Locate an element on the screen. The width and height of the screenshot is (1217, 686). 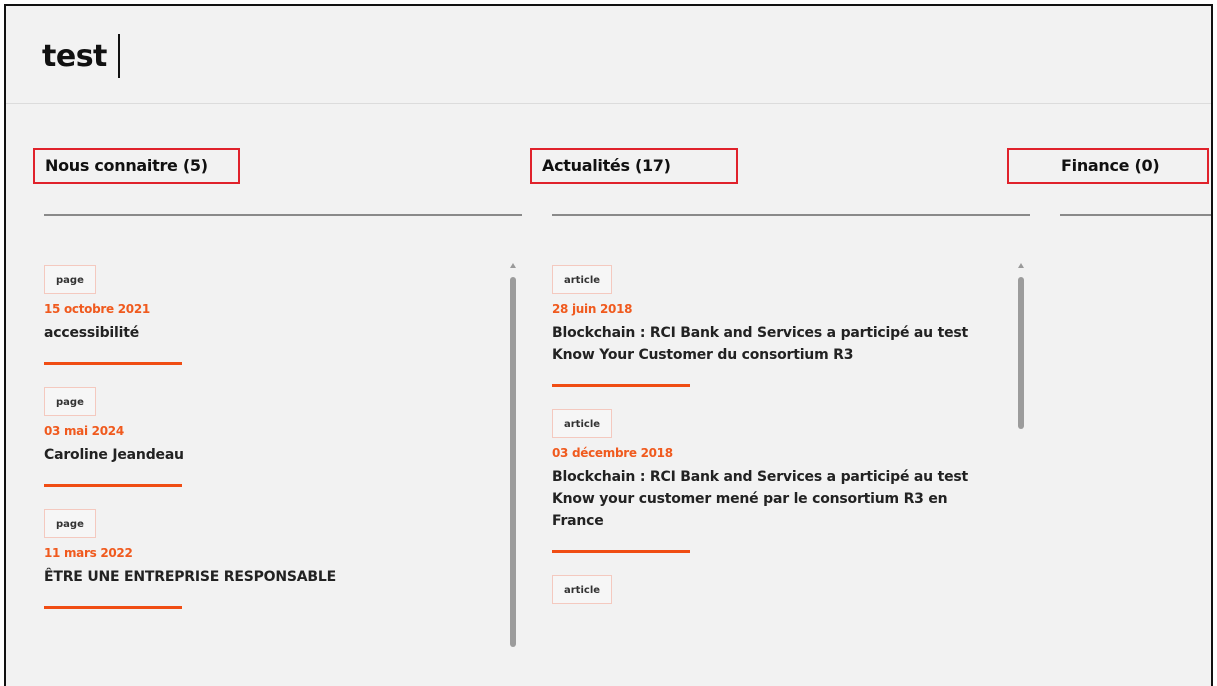
search-input: test is located at coordinates (74, 56).